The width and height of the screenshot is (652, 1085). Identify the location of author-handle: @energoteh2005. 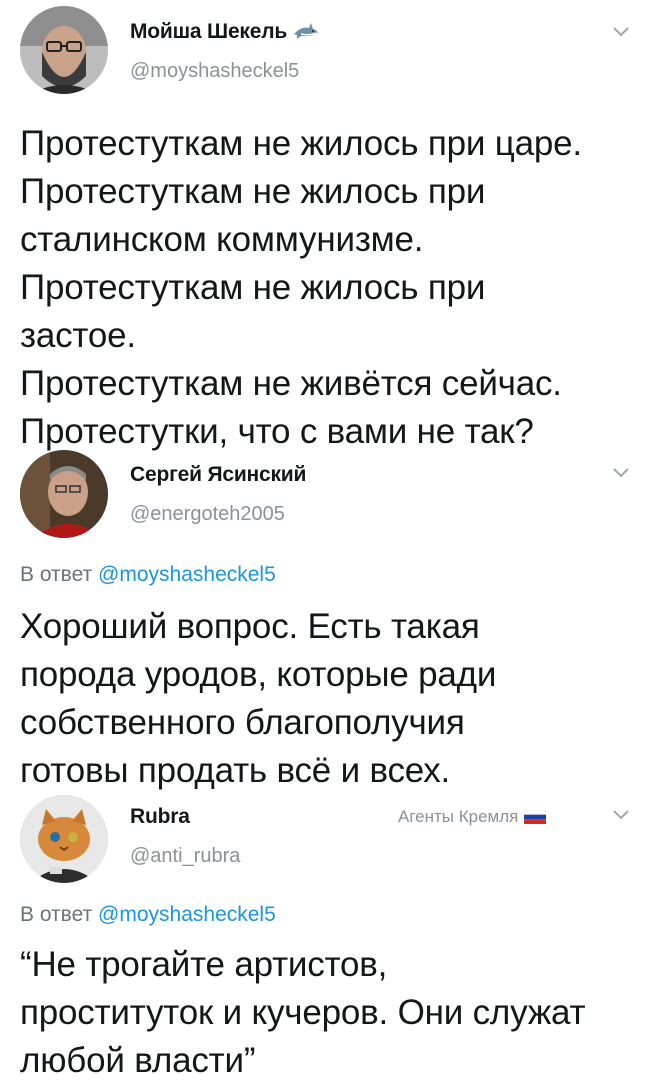
(207, 514).